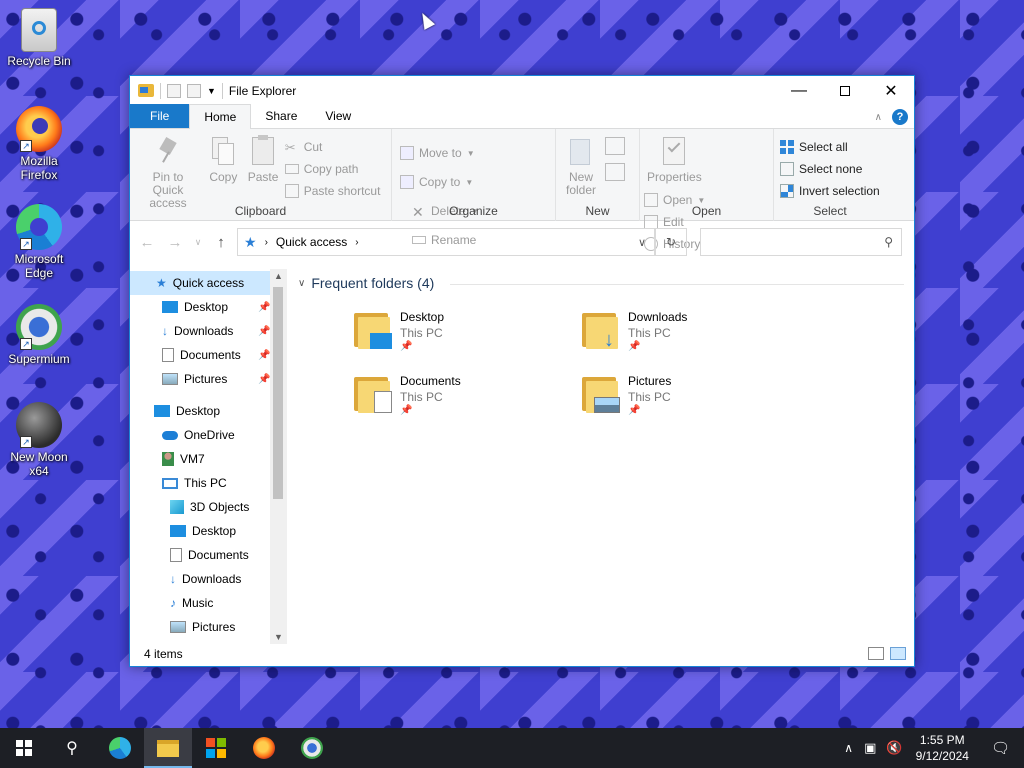 Image resolution: width=1024 pixels, height=768 pixels. I want to click on copy-icon, so click(223, 151).